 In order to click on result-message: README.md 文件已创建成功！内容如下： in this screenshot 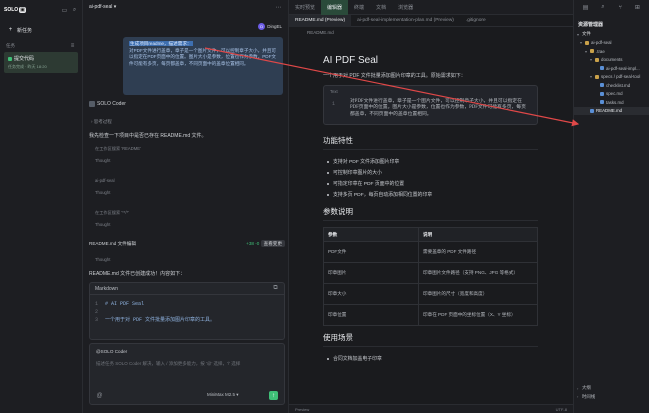, I will do `click(137, 274)`.